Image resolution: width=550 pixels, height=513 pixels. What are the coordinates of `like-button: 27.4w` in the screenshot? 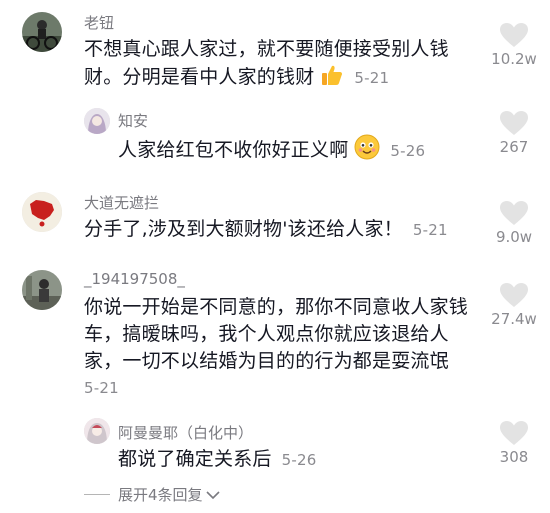 It's located at (514, 305).